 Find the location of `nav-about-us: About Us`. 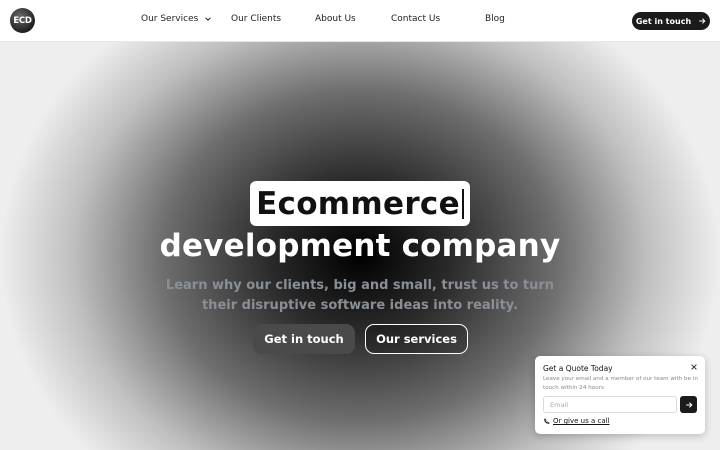

nav-about-us: About Us is located at coordinates (335, 19).